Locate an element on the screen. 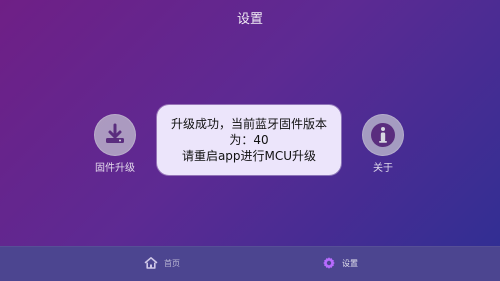 This screenshot has width=500, height=281. upgrade-success-dialog: 升级成功，当前蓝牙固件版本 为：40 请重启app进行MCU升级 is located at coordinates (249, 140).